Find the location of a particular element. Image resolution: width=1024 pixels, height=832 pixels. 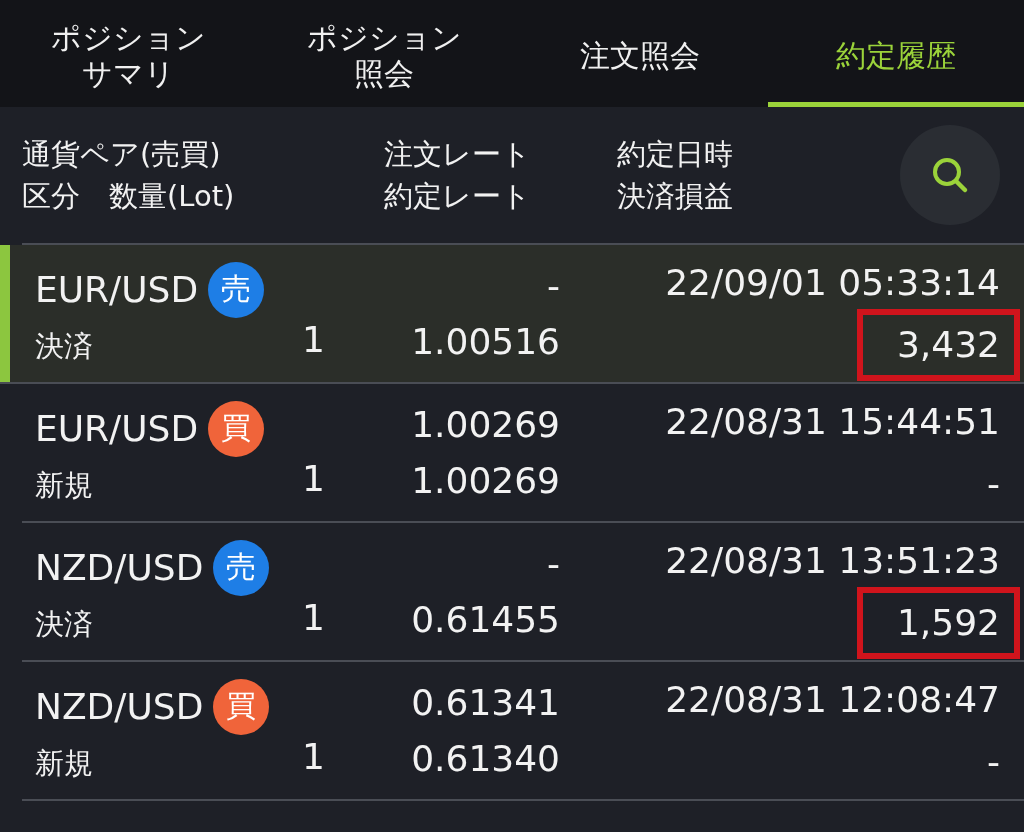

execution-rate: 1.00516 is located at coordinates (485, 341).